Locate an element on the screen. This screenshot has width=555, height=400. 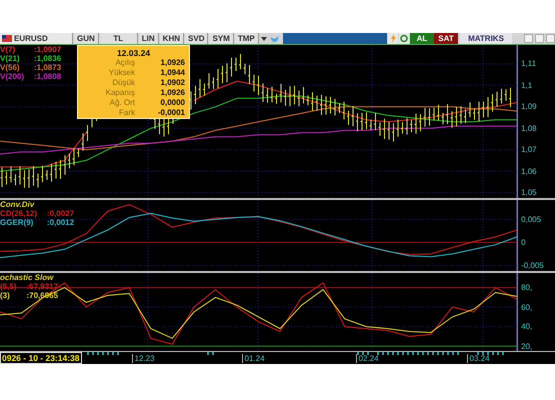
indicator-name: V(21) is located at coordinates (10, 58).